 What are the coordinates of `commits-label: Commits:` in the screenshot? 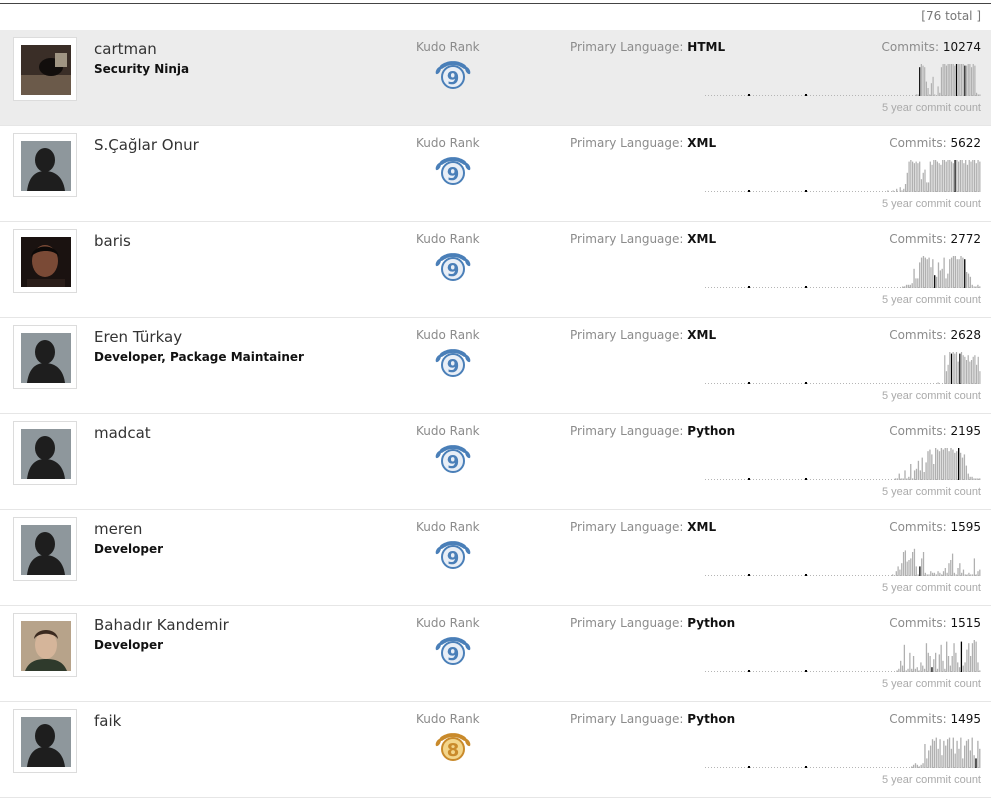 It's located at (918, 623).